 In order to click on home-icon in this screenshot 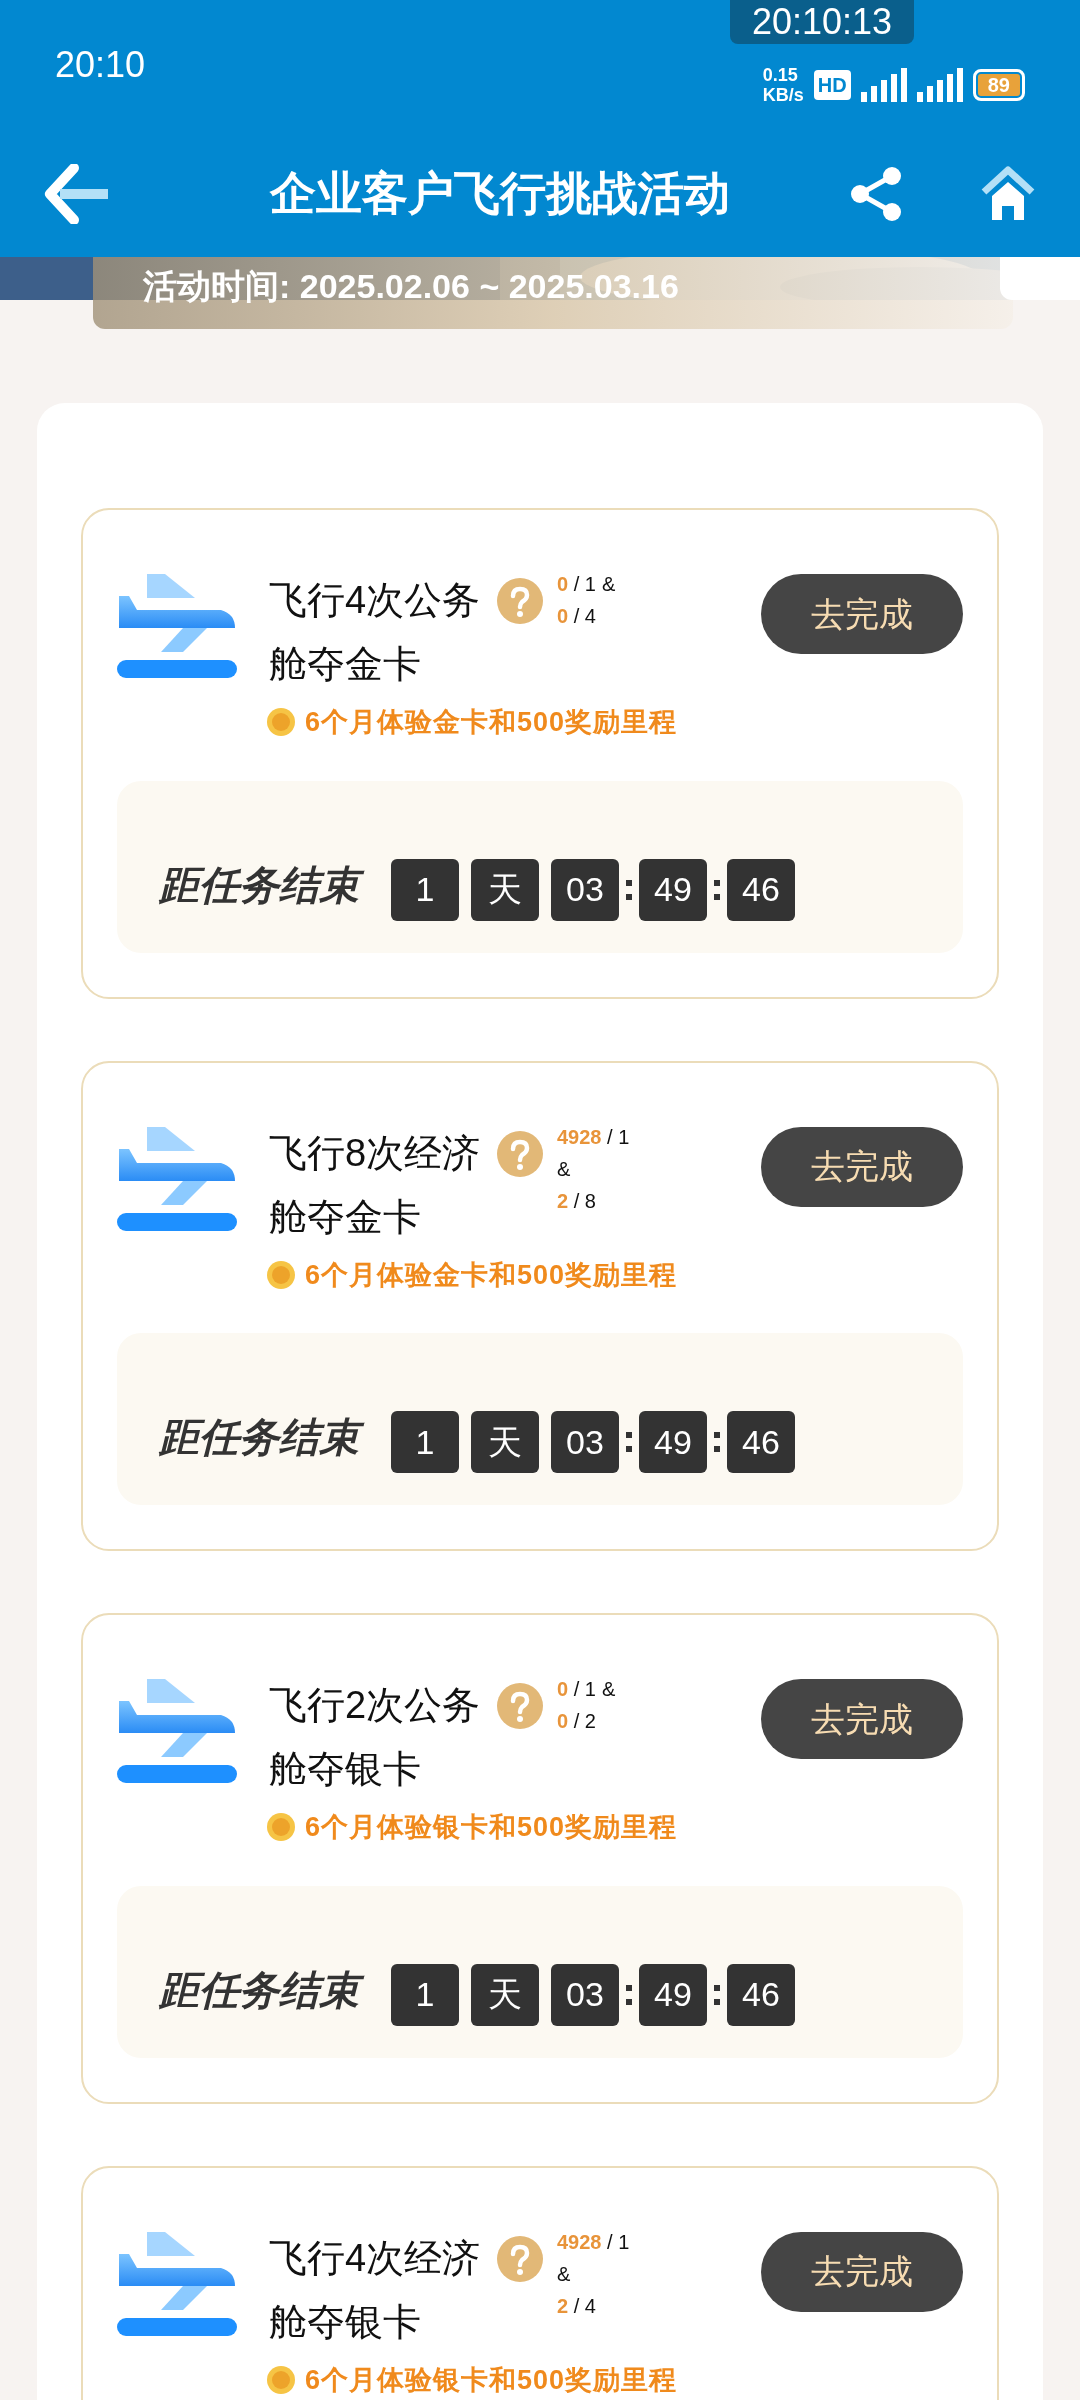, I will do `click(1008, 193)`.